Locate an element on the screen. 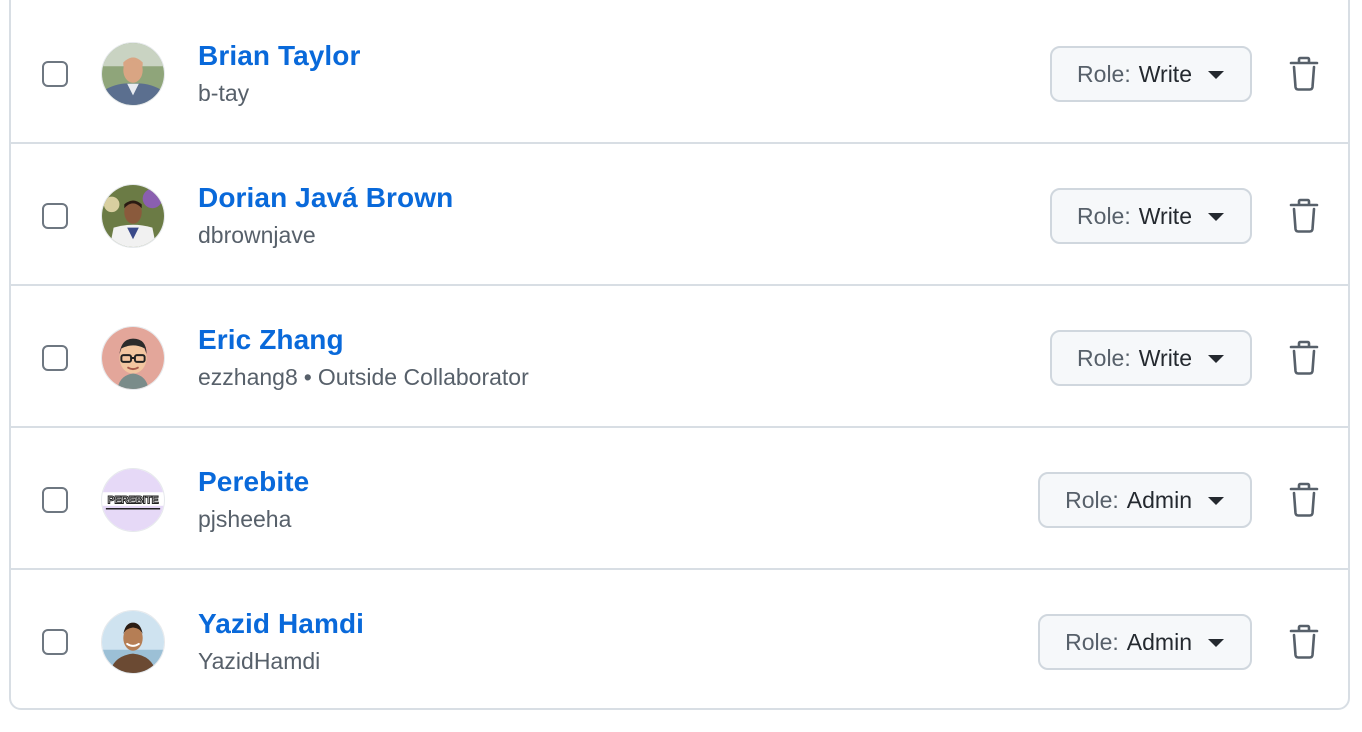 The image size is (1362, 732). username-text: pjsheeha is located at coordinates (245, 519).